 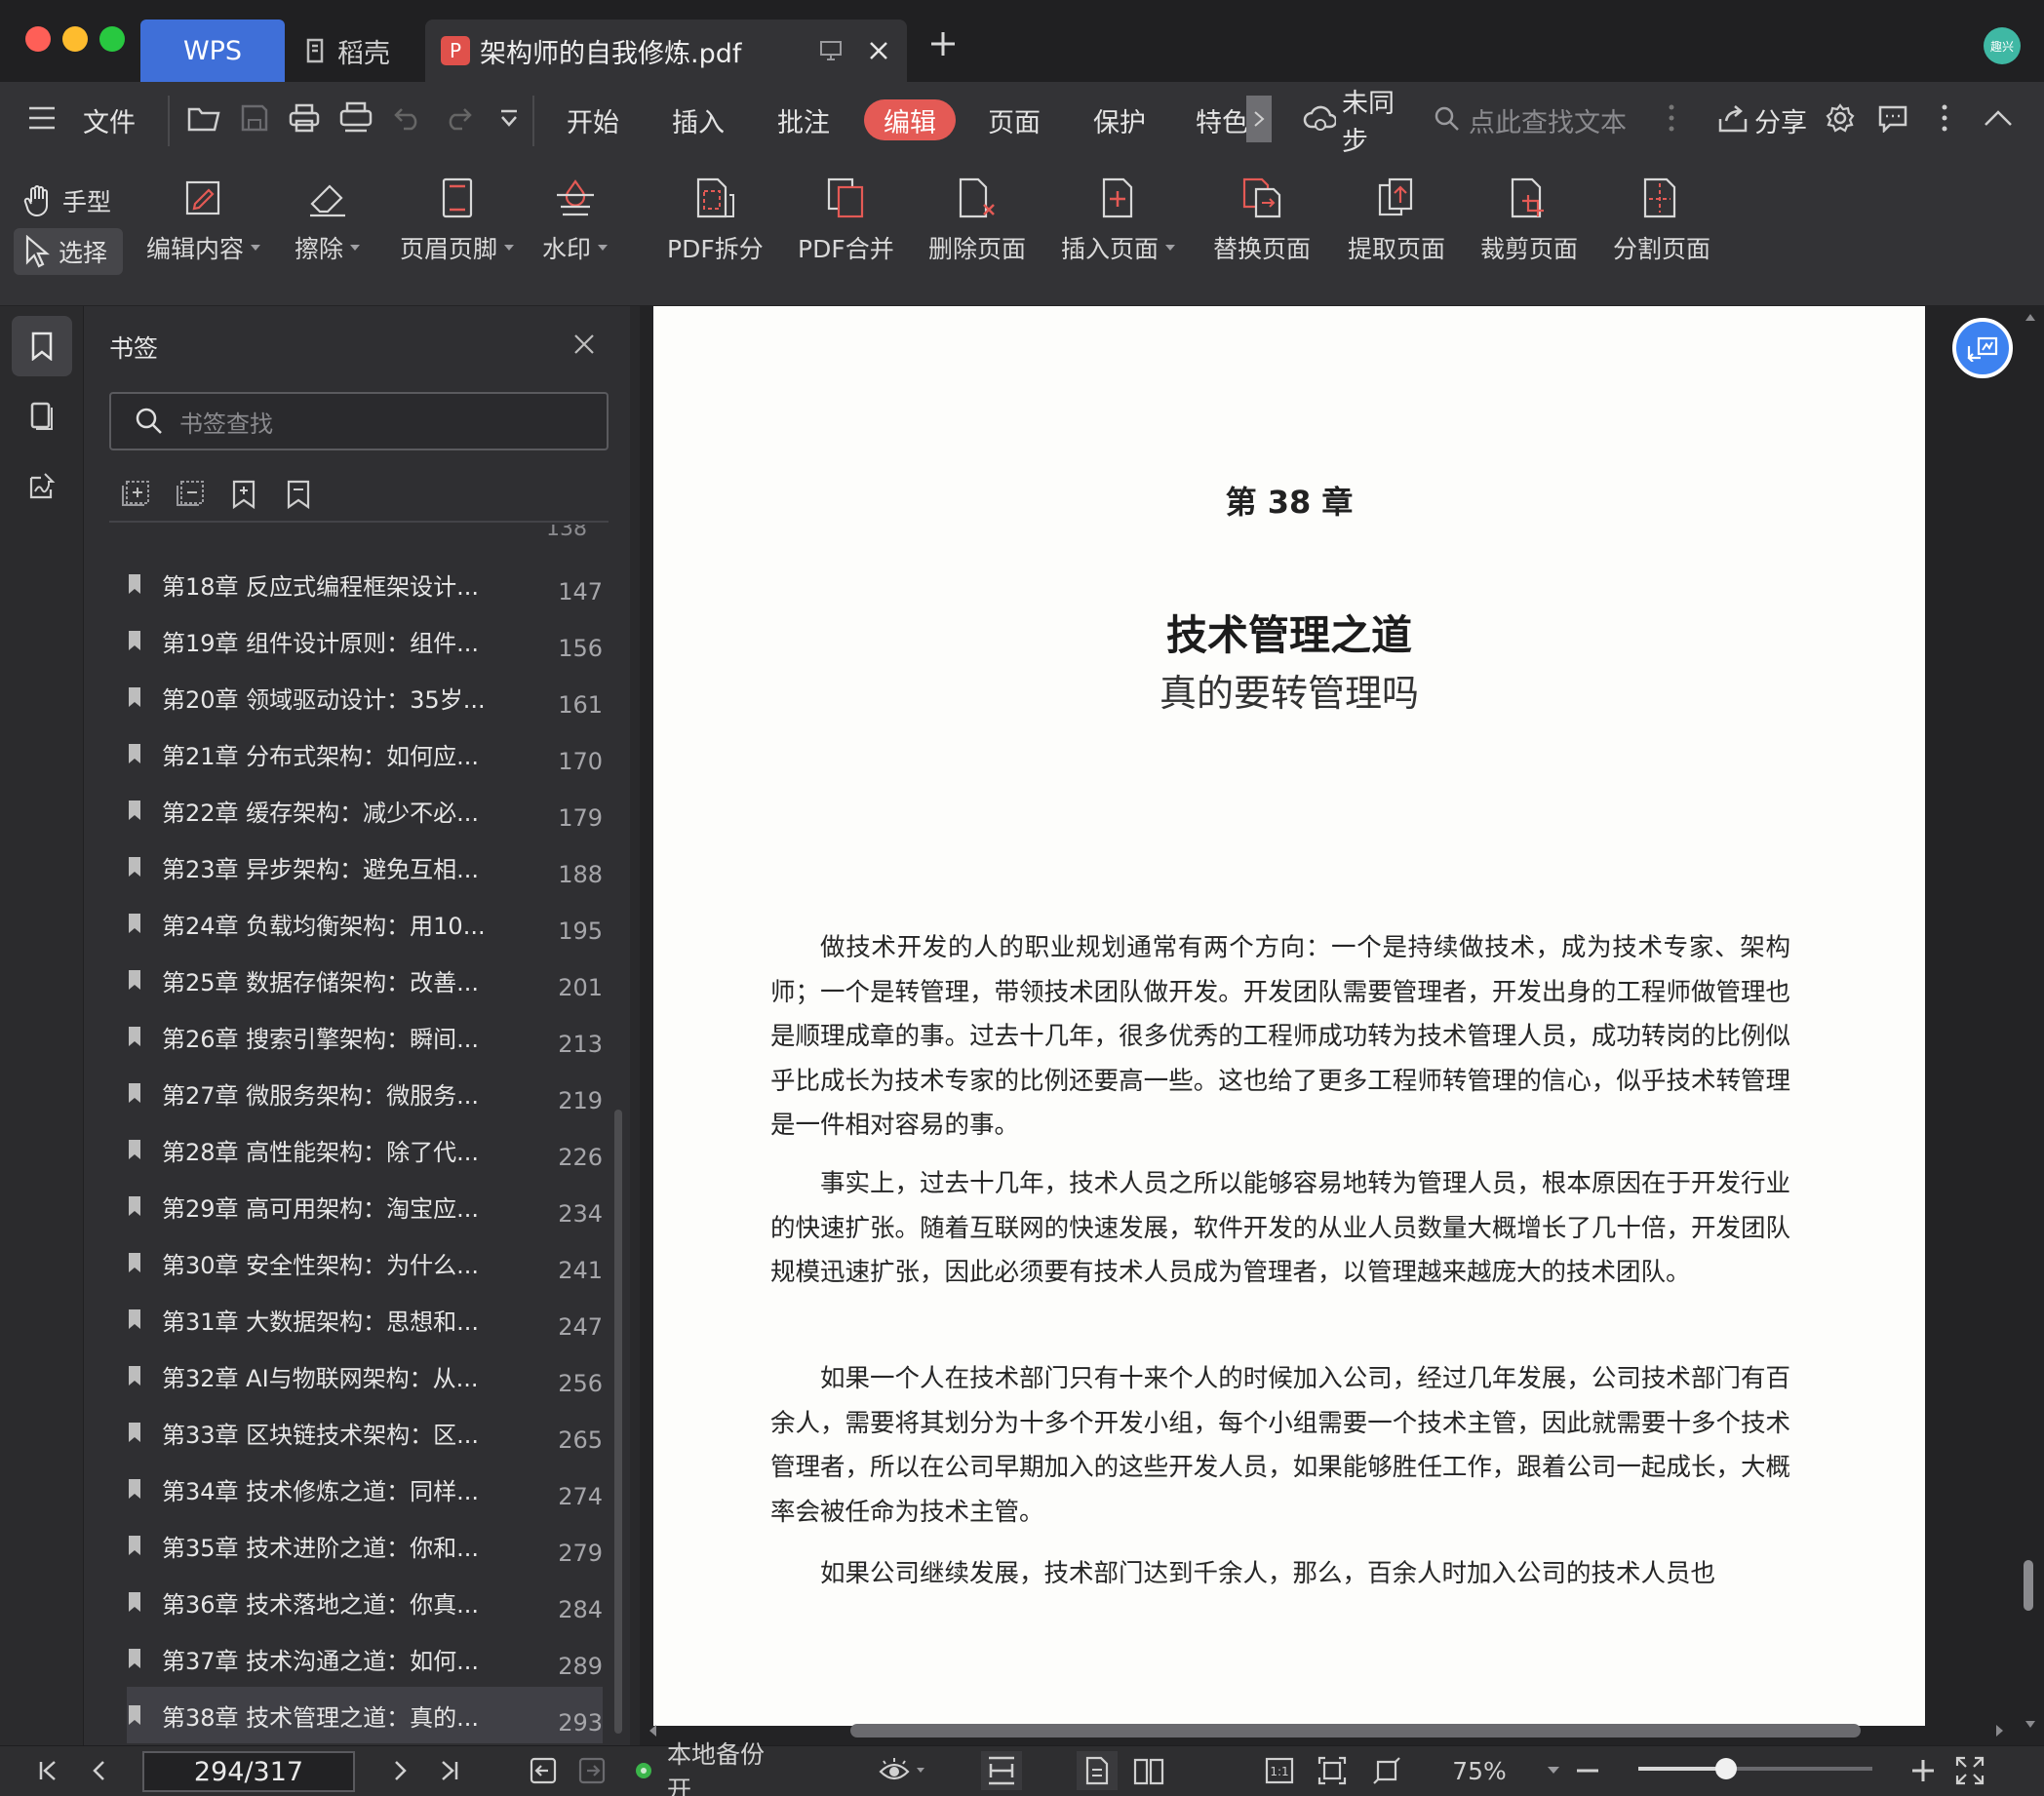 What do you see at coordinates (112, 39) in the screenshot?
I see `window-zoom-button` at bounding box center [112, 39].